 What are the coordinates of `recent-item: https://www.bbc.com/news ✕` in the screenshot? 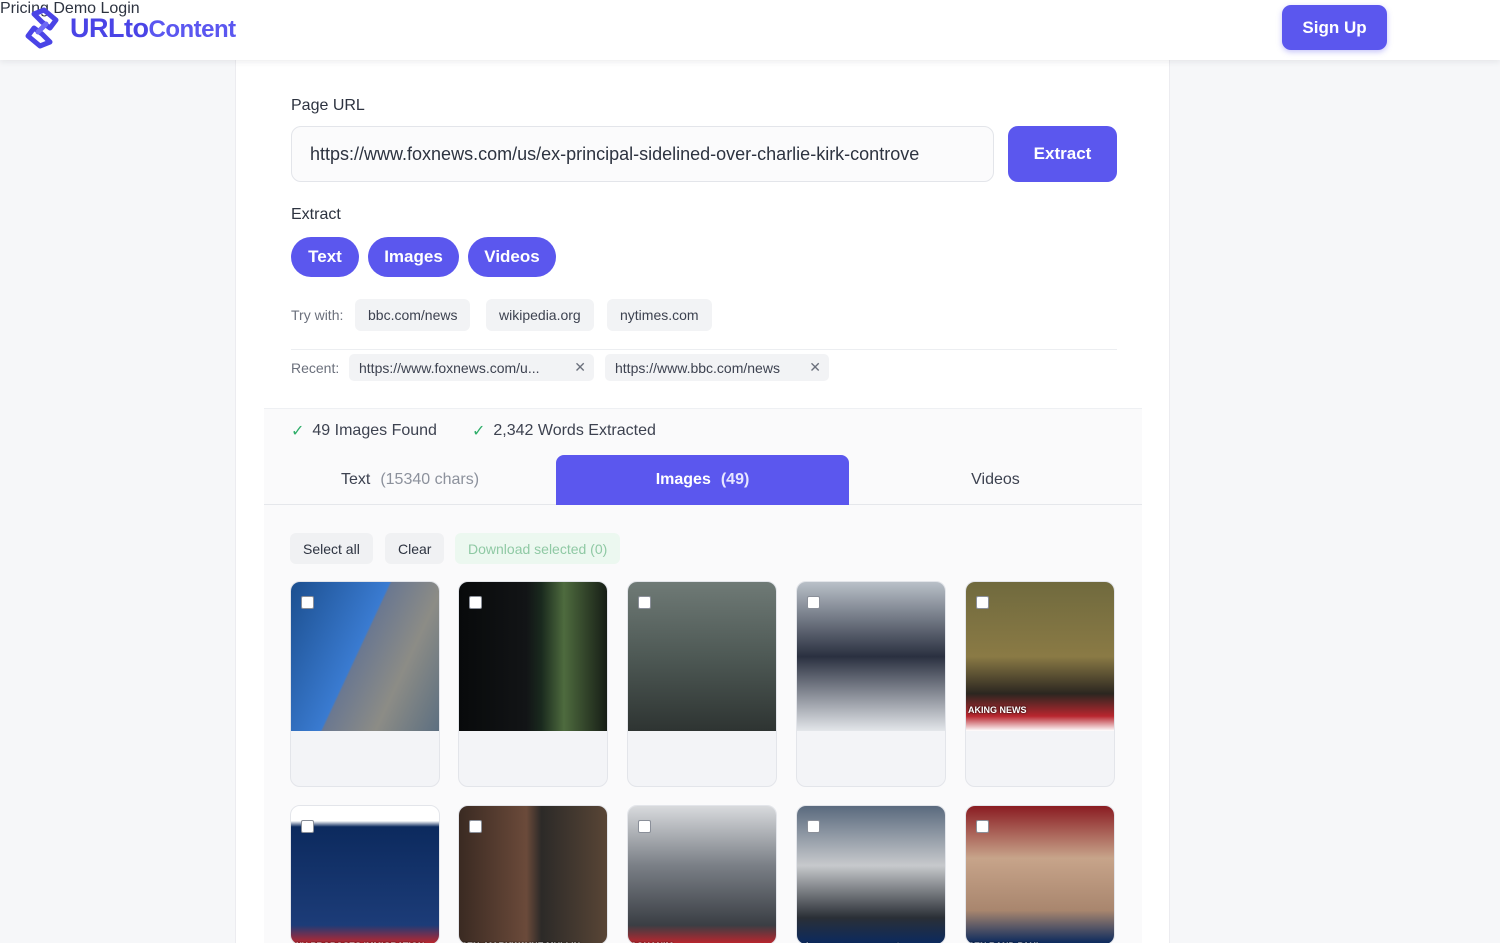 It's located at (717, 367).